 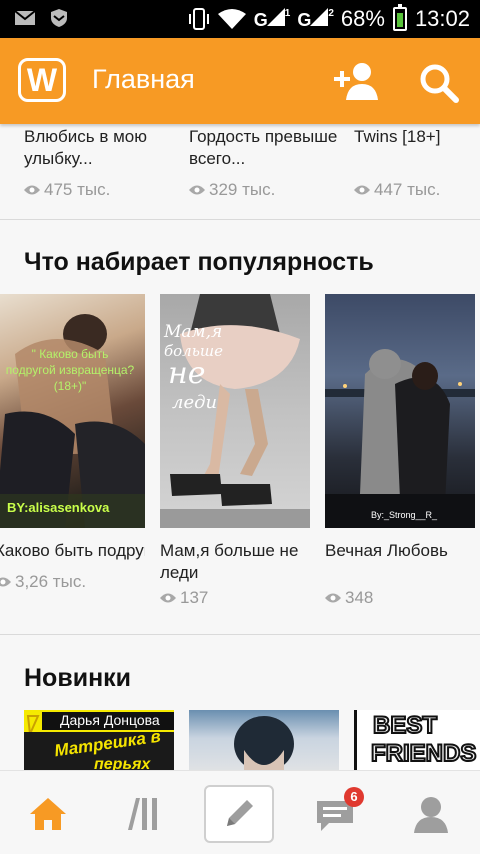 What do you see at coordinates (199, 262) in the screenshot?
I see `section-title-popular: Что набирает популярность` at bounding box center [199, 262].